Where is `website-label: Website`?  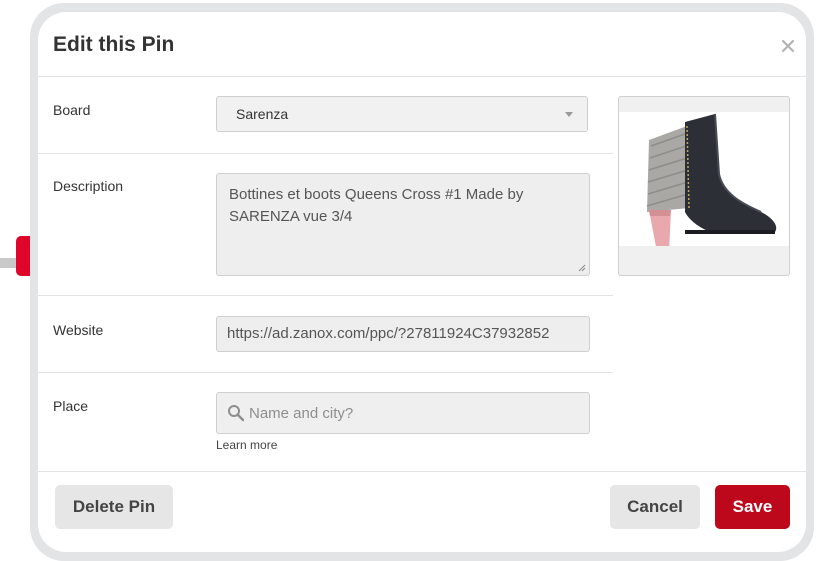
website-label: Website is located at coordinates (78, 330).